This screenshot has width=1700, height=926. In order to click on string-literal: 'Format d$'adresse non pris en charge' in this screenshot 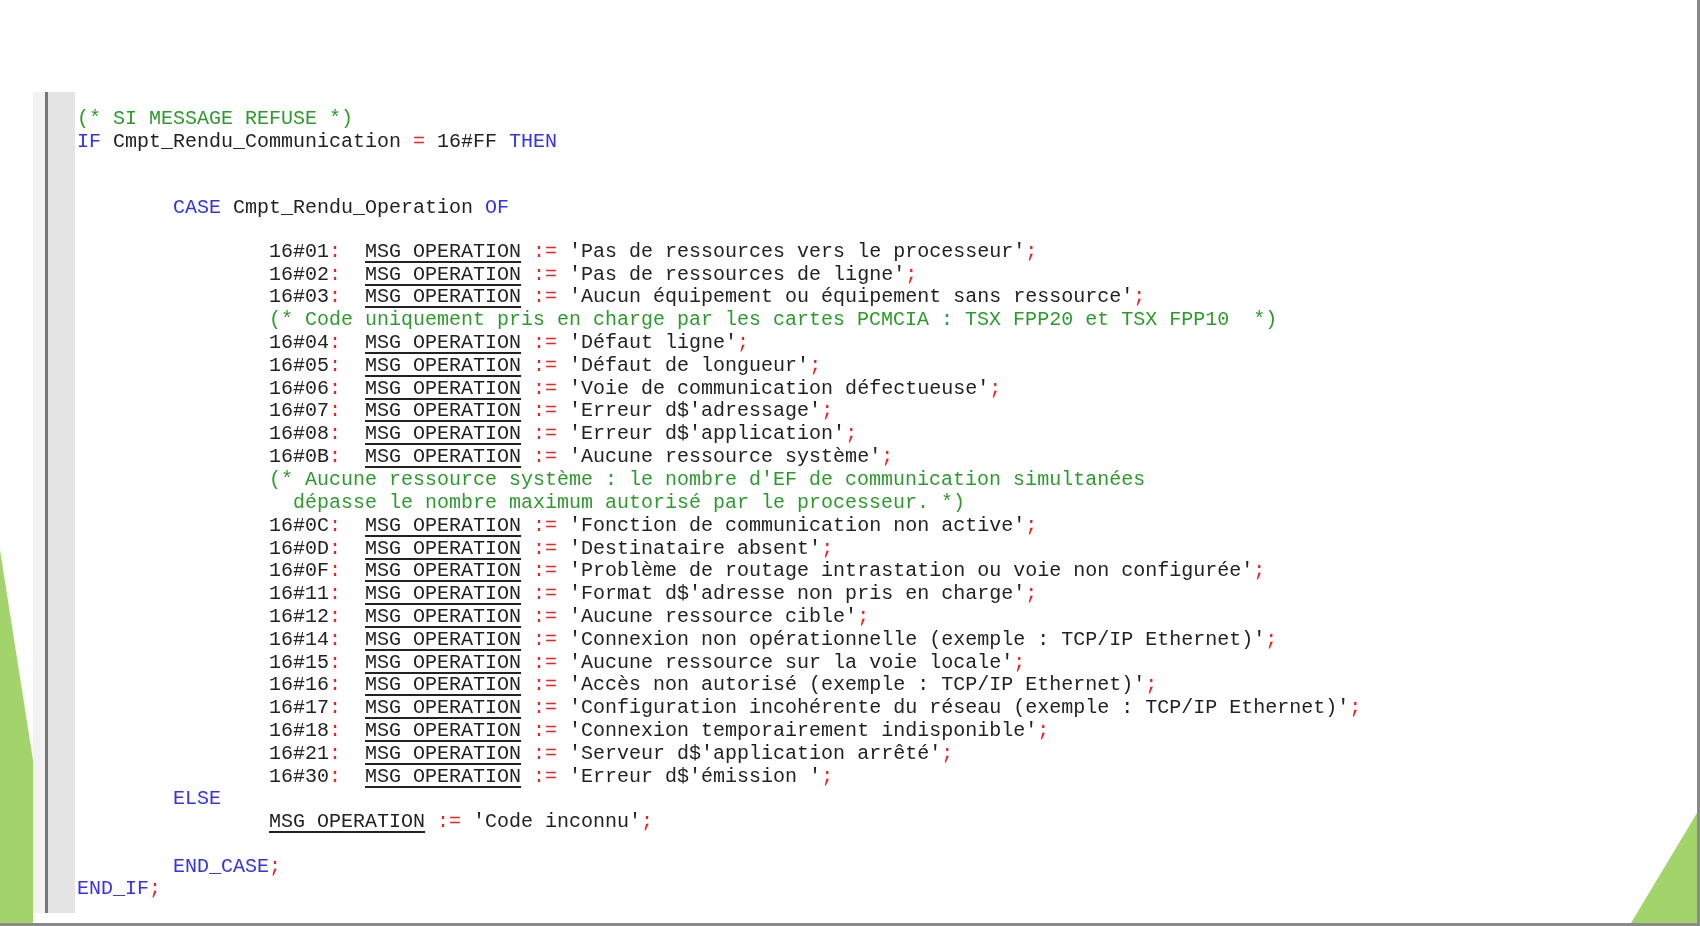, I will do `click(797, 594)`.